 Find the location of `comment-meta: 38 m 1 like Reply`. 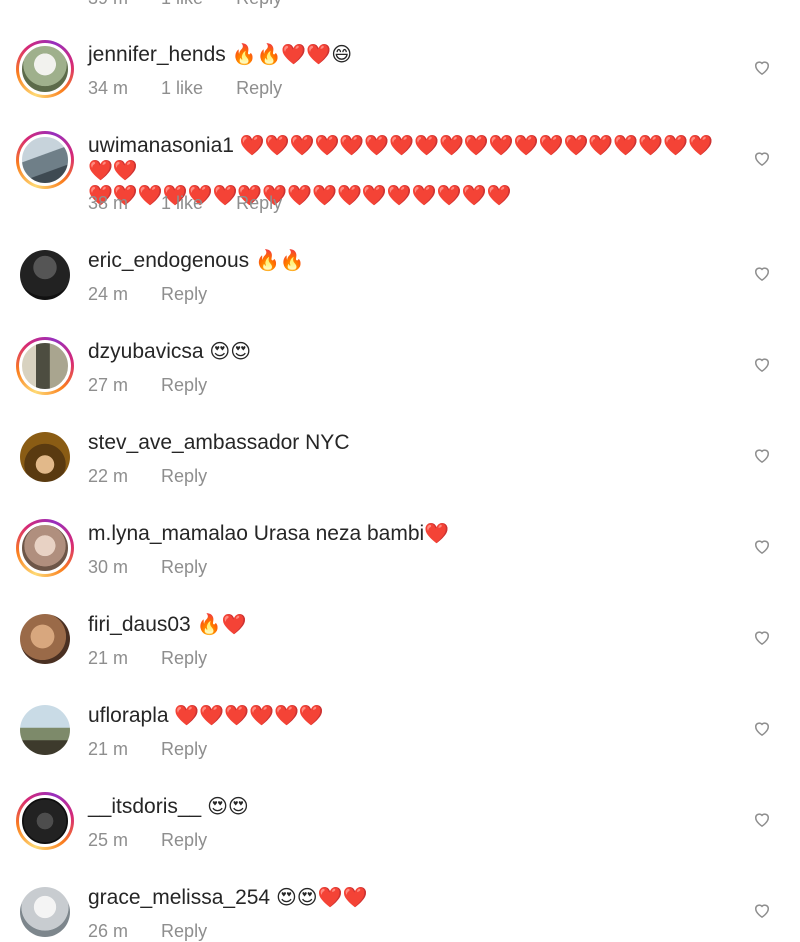

comment-meta: 38 m 1 like Reply is located at coordinates (199, 203).